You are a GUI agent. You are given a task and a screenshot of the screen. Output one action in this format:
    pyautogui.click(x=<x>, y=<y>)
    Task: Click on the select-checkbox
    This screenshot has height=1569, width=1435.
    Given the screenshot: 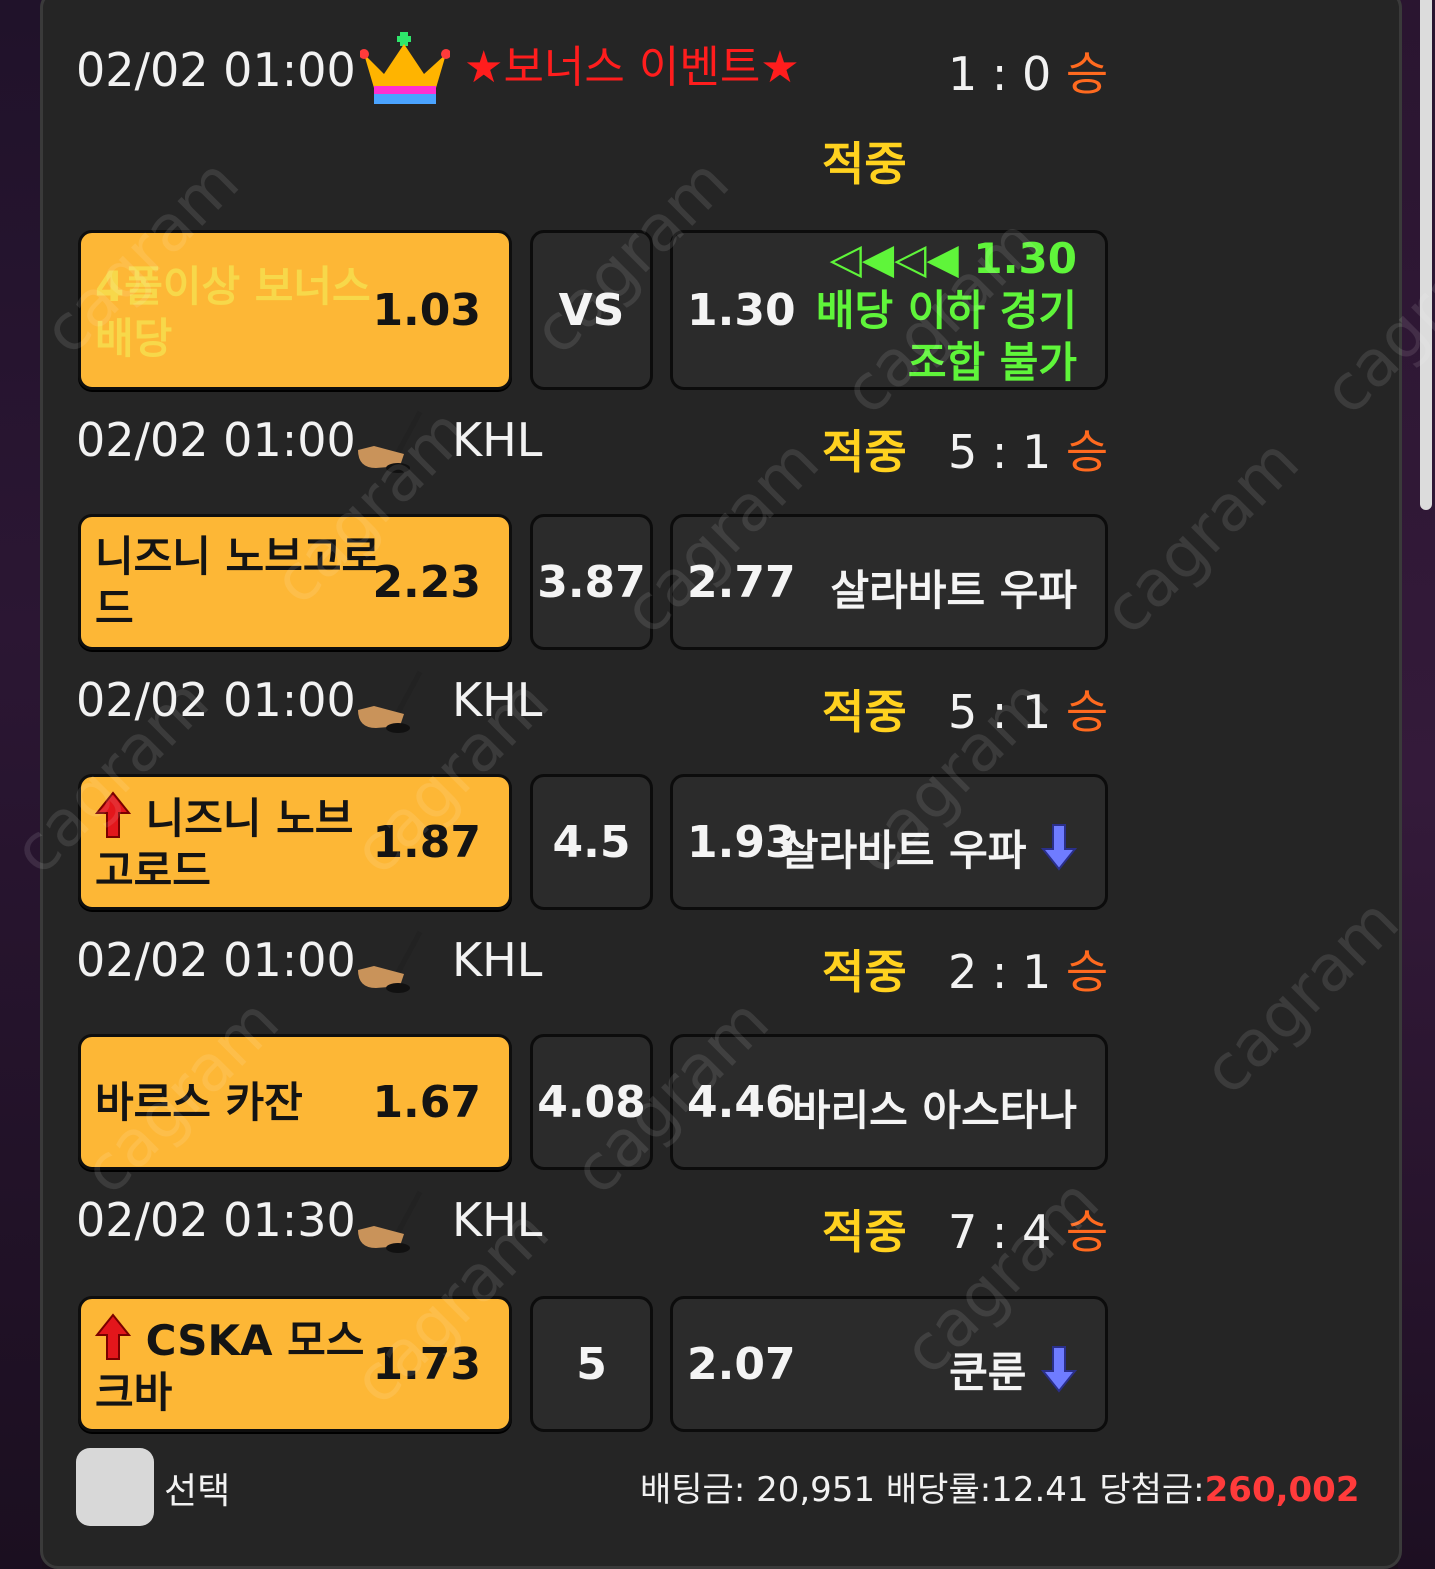 What is the action you would take?
    pyautogui.click(x=115, y=1487)
    